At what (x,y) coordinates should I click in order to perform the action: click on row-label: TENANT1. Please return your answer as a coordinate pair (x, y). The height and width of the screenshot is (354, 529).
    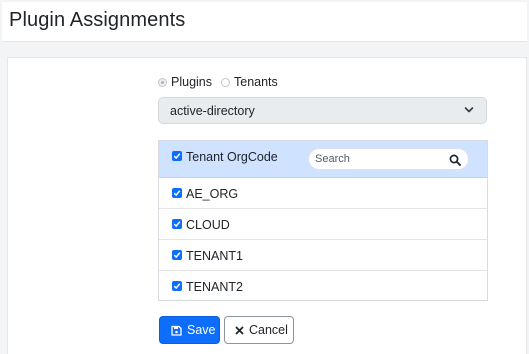
    Looking at the image, I should click on (214, 256).